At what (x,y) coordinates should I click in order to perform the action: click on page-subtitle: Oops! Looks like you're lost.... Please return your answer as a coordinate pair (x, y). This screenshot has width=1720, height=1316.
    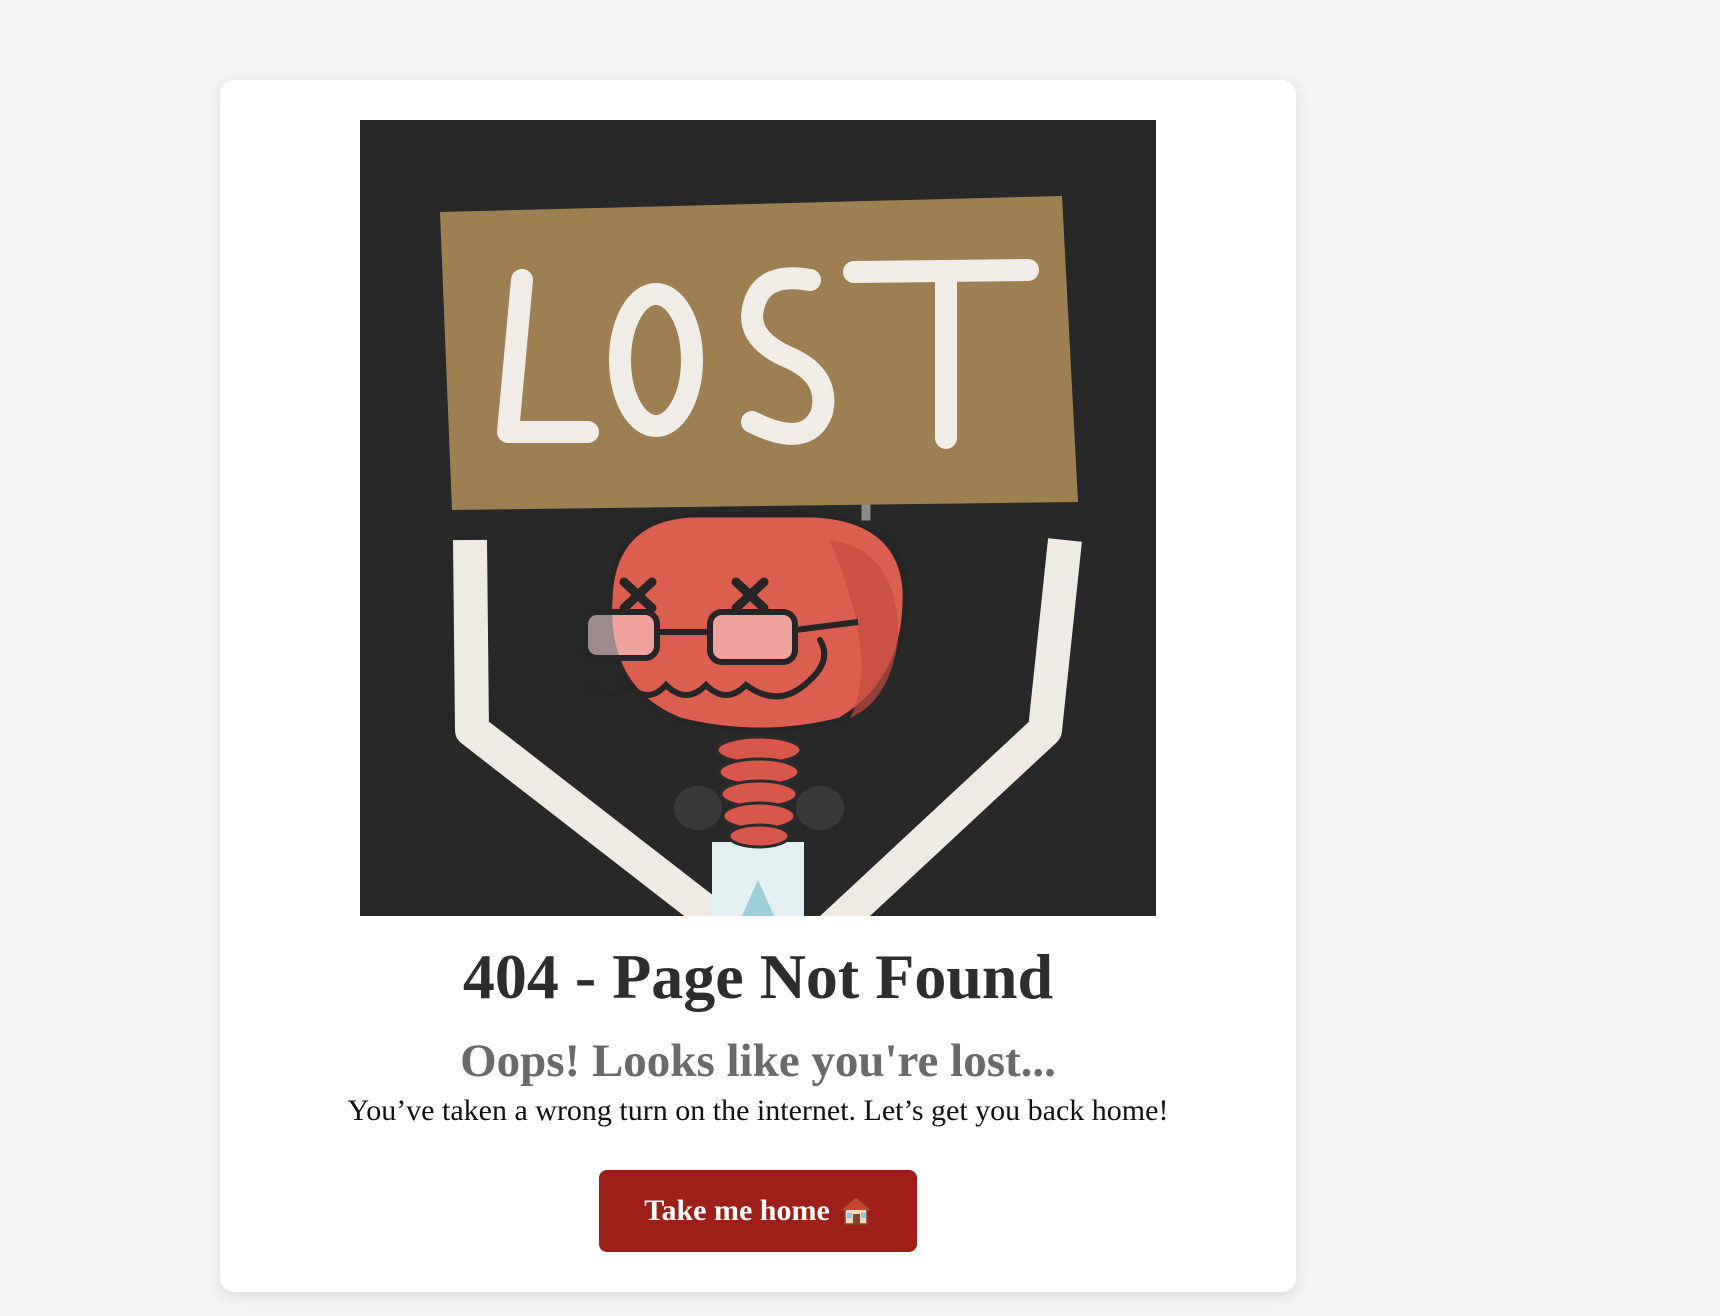
    Looking at the image, I should click on (758, 1061).